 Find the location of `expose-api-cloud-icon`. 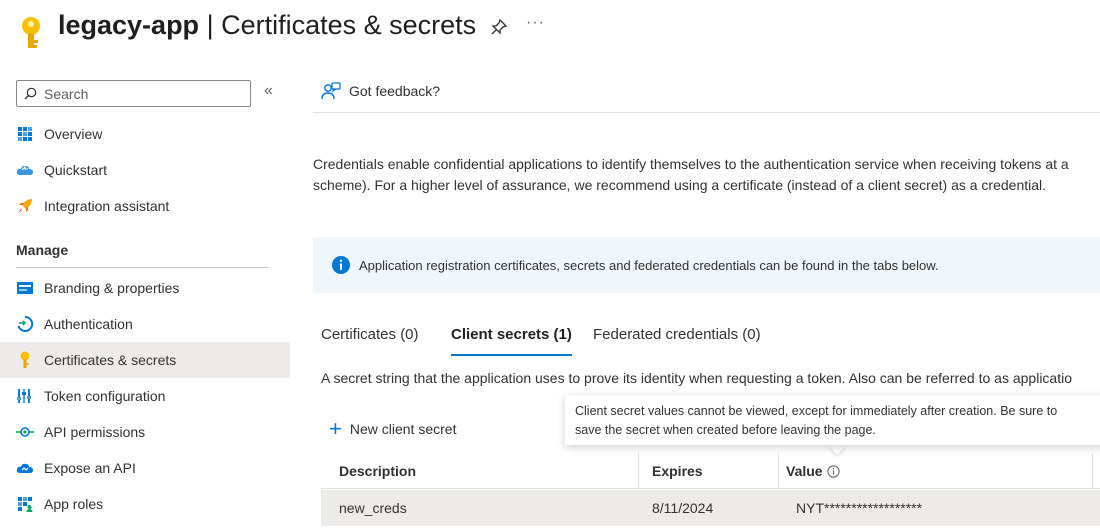

expose-api-cloud-icon is located at coordinates (25, 468).